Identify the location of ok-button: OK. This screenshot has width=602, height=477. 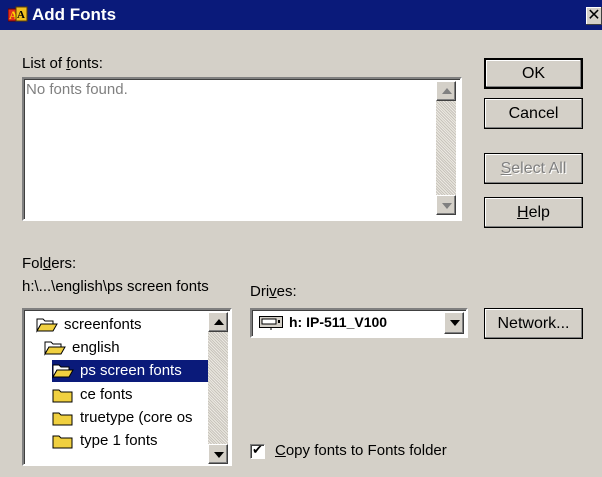
(533, 73).